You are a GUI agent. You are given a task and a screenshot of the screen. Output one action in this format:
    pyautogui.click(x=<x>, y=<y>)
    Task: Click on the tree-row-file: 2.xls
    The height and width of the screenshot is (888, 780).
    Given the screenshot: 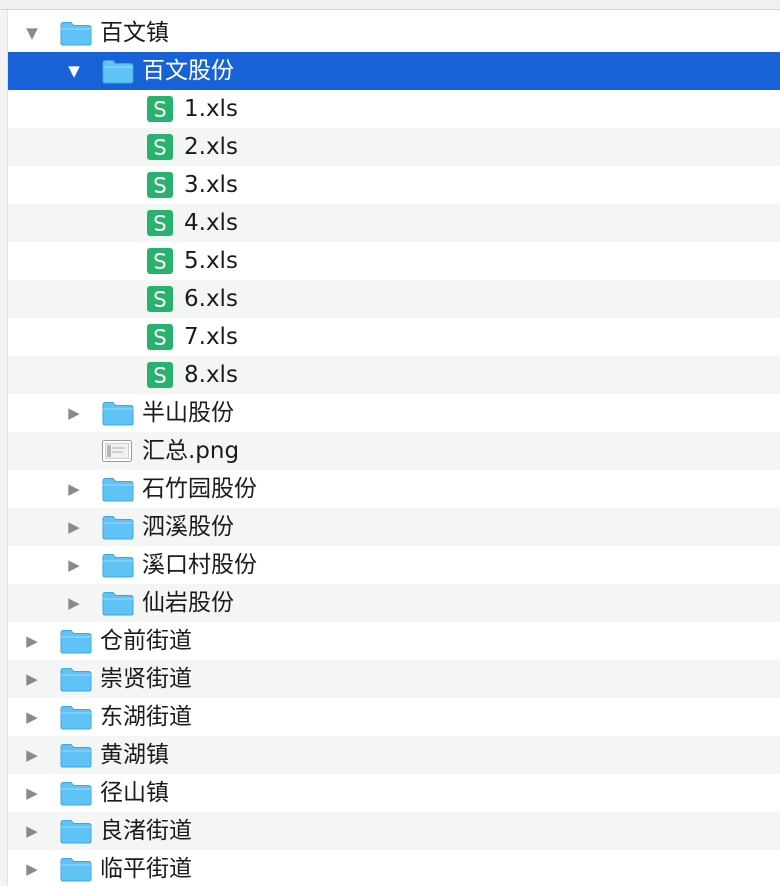 What is the action you would take?
    pyautogui.click(x=394, y=147)
    